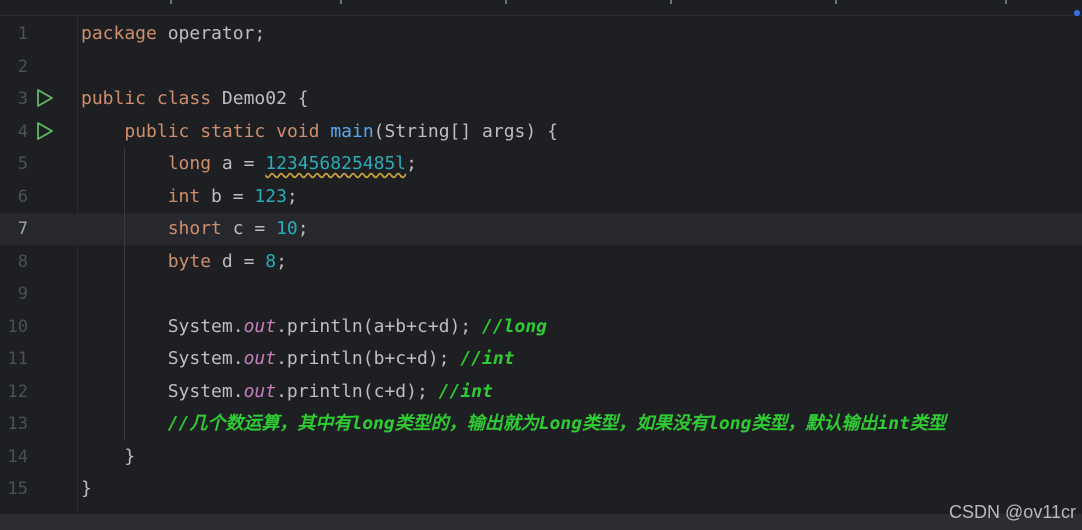 This screenshot has height=530, width=1082. Describe the element at coordinates (541, 522) in the screenshot. I see `horizontal-scrollbar` at that location.